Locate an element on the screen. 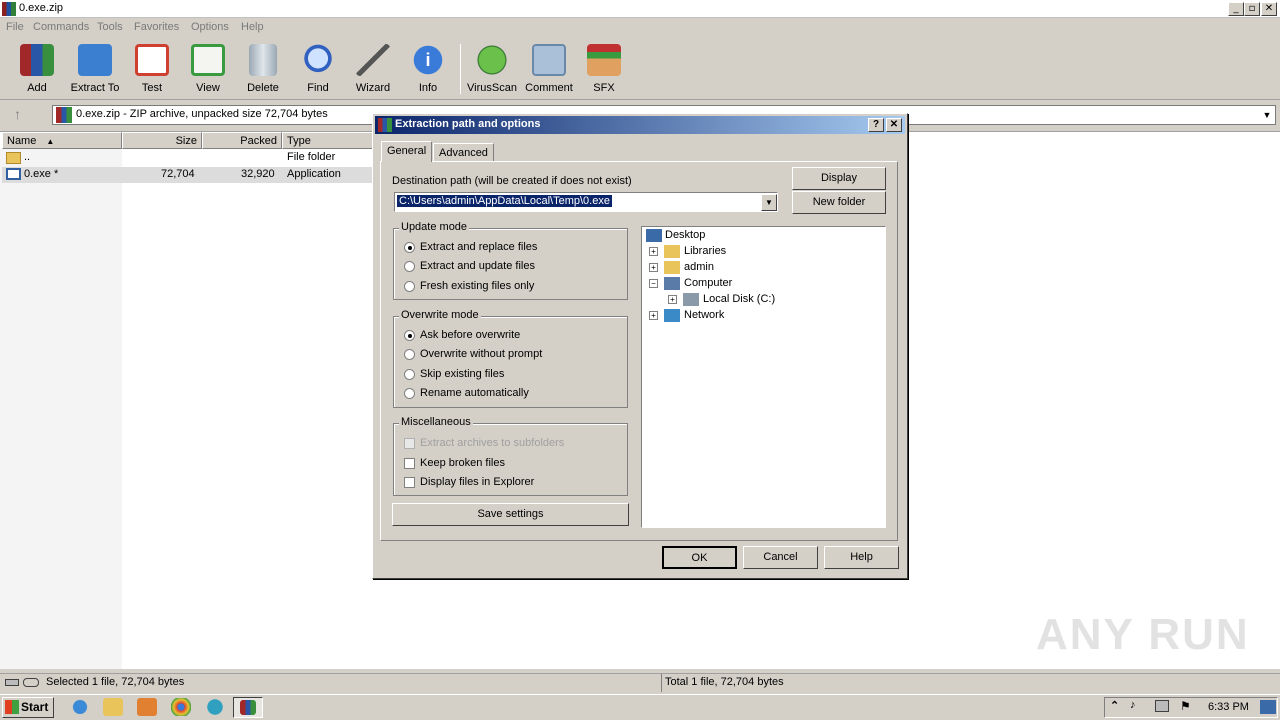  user-folder-icon is located at coordinates (672, 267).